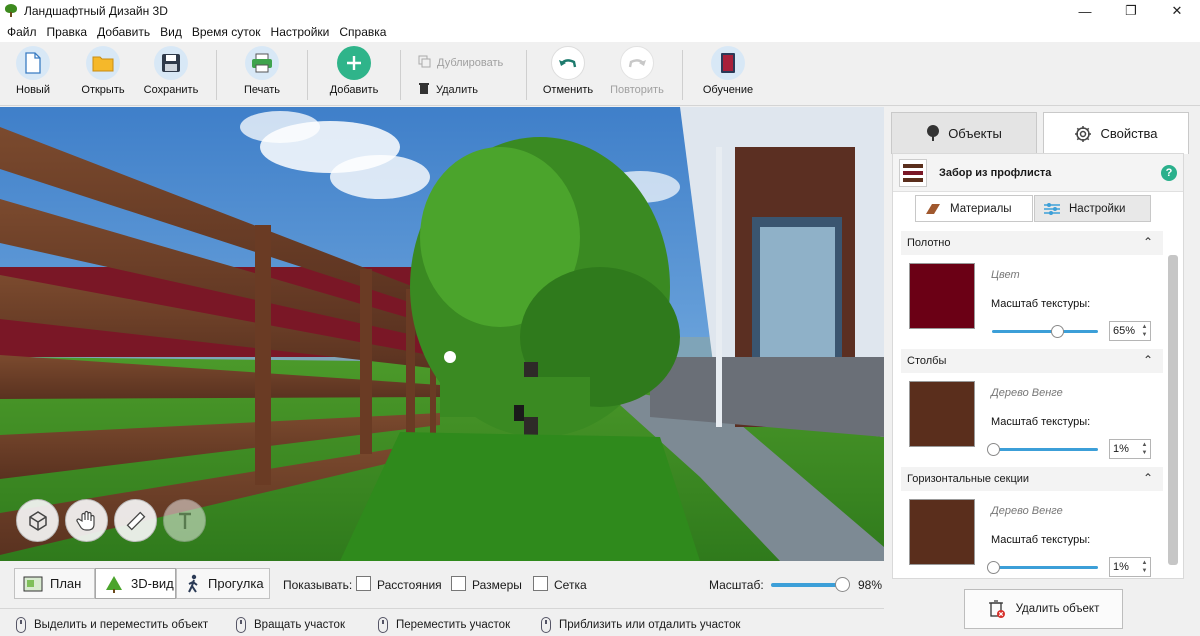 The height and width of the screenshot is (636, 1200). What do you see at coordinates (1038, 173) in the screenshot?
I see `object-header: Забор из профлиста ?` at bounding box center [1038, 173].